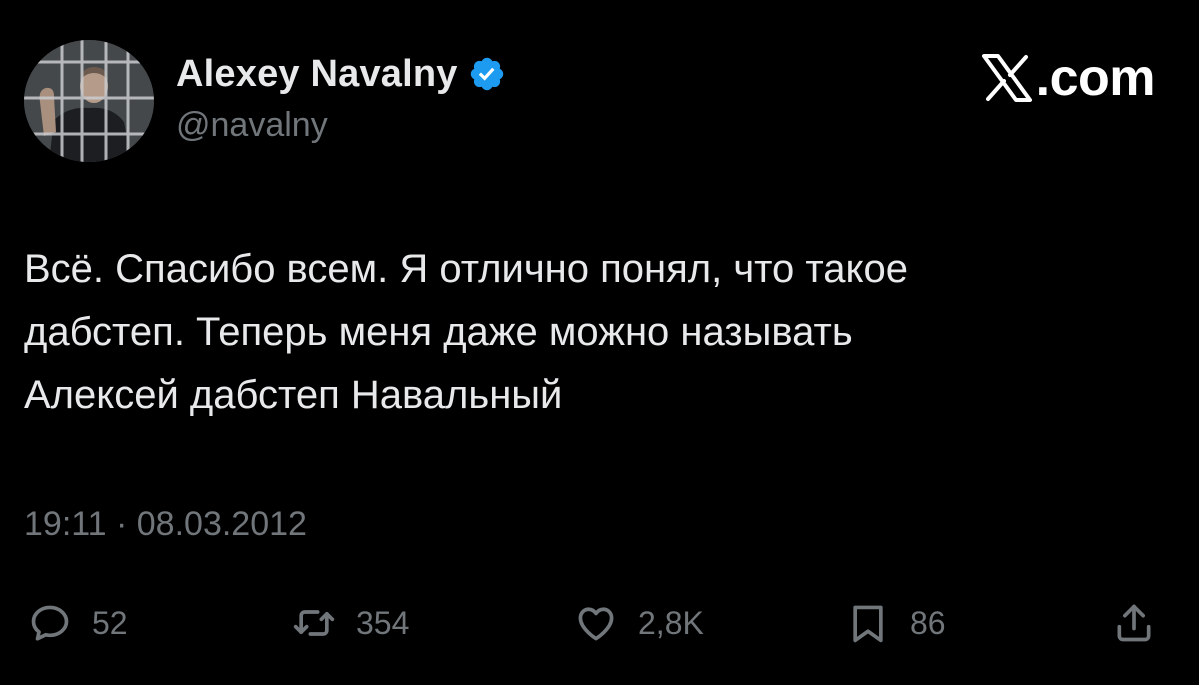  What do you see at coordinates (596, 623) in the screenshot?
I see `heart-icon` at bounding box center [596, 623].